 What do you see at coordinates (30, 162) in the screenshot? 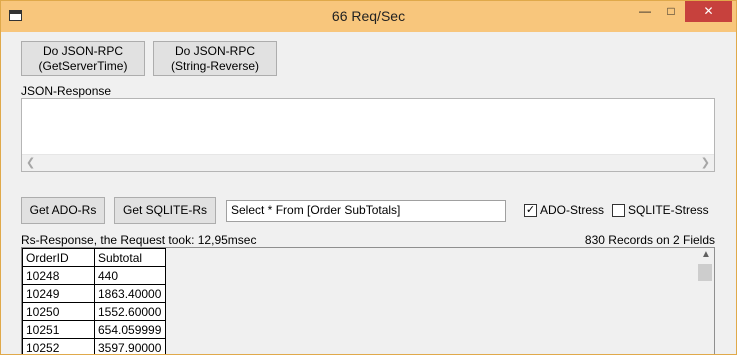
I see `scroll-left-icon: ❮` at bounding box center [30, 162].